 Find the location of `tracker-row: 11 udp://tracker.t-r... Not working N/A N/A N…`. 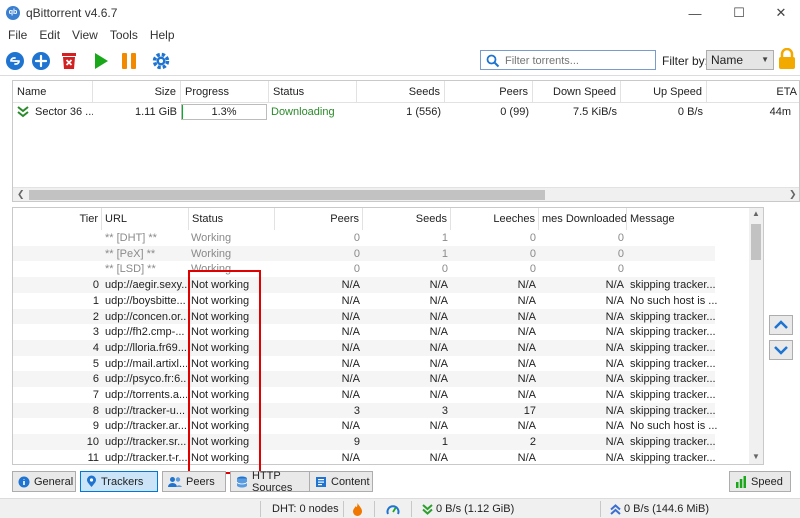

tracker-row: 11 udp://tracker.t-r... Not working N/A N/A N… is located at coordinates (364, 457).